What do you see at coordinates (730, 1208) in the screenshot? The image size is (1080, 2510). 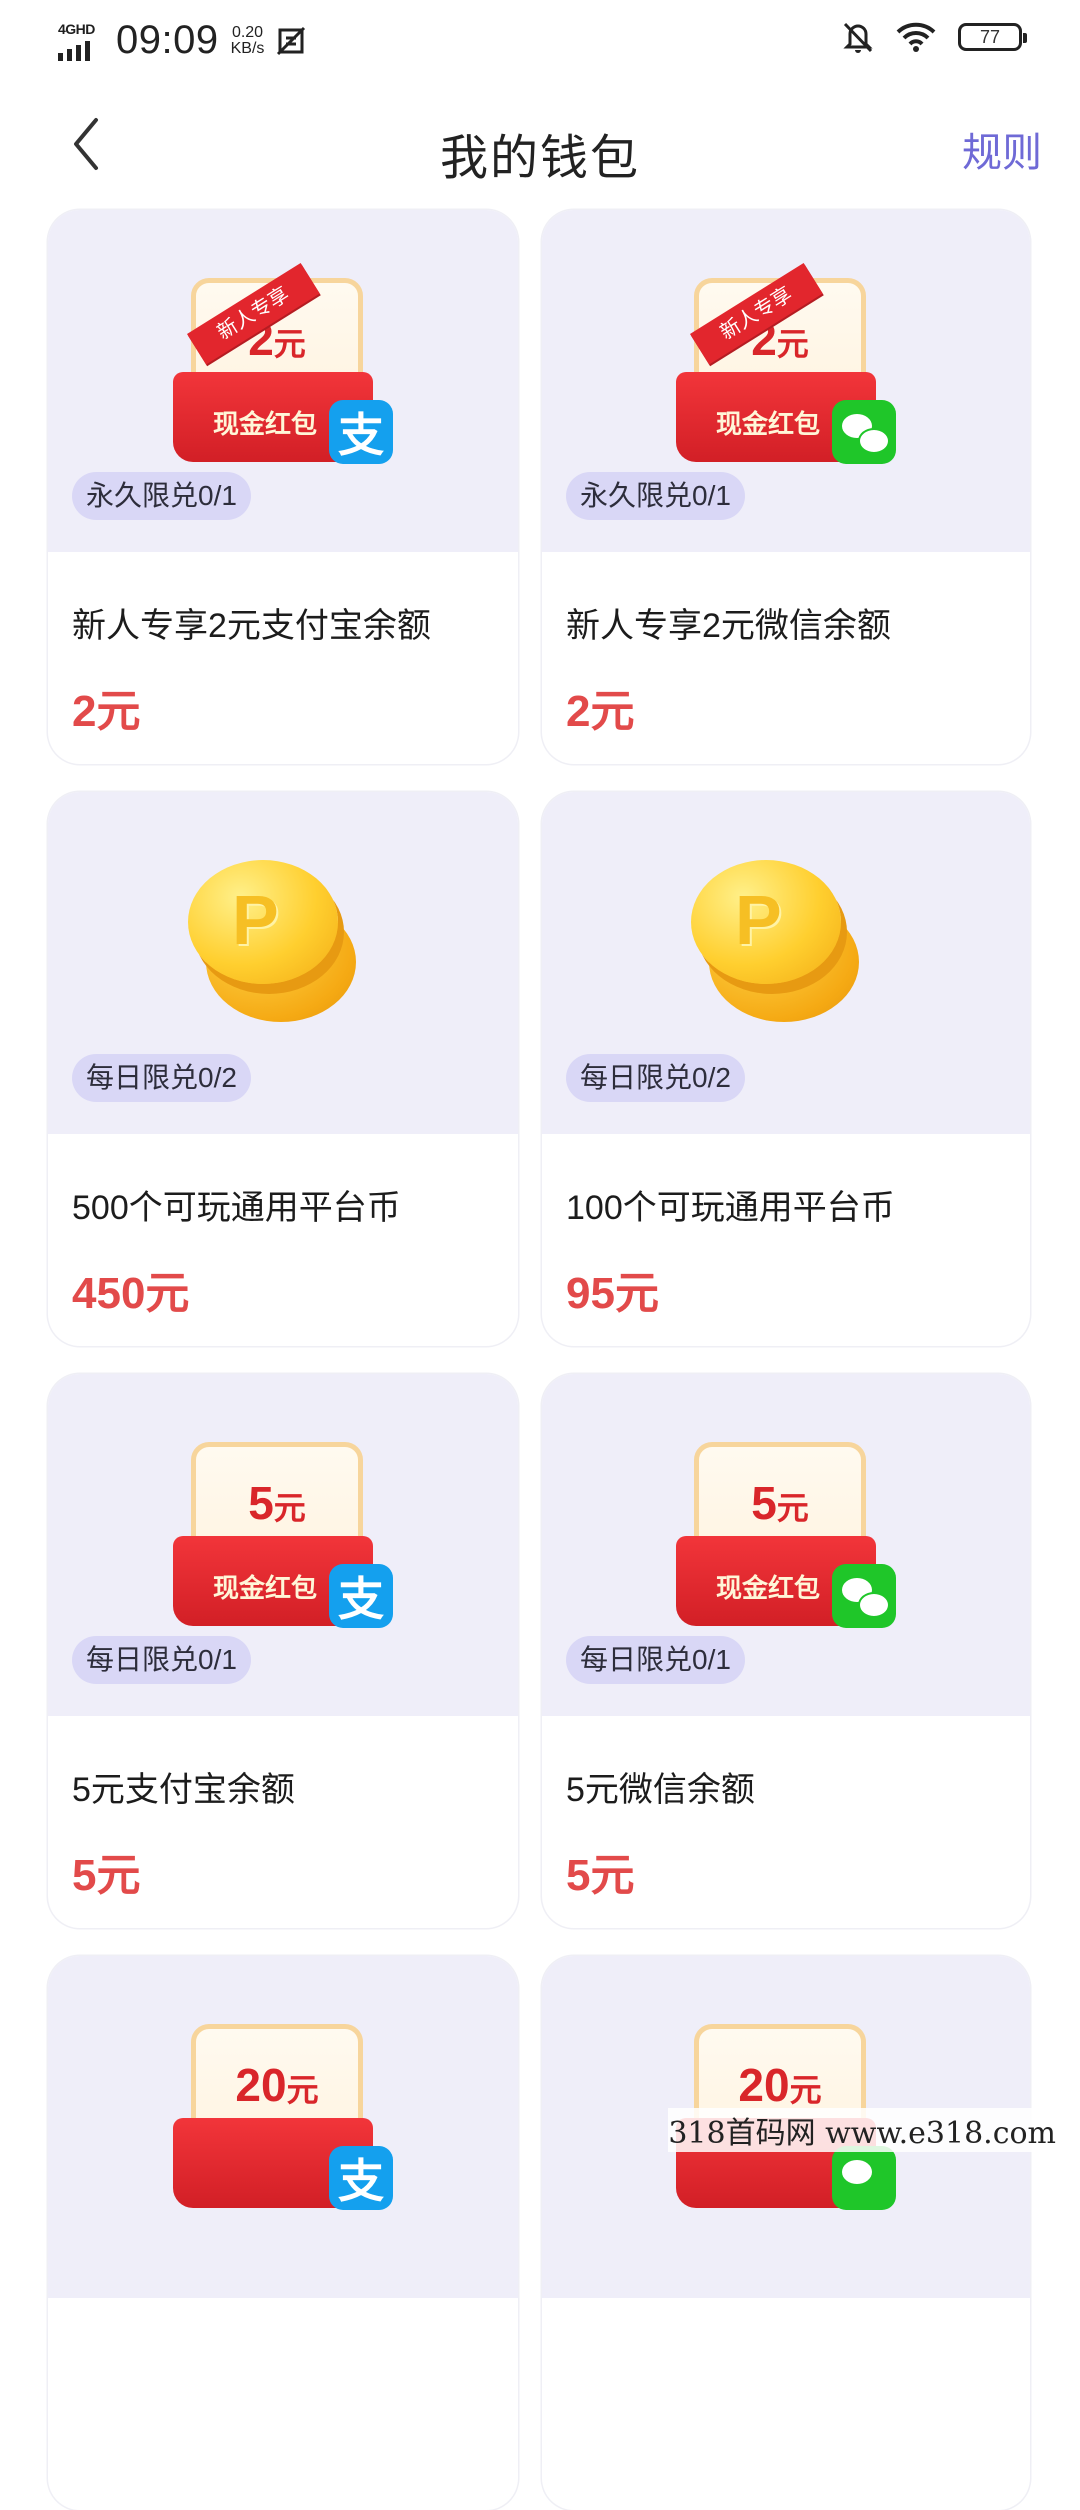 I see `card-title: 100个可玩通用平台币` at bounding box center [730, 1208].